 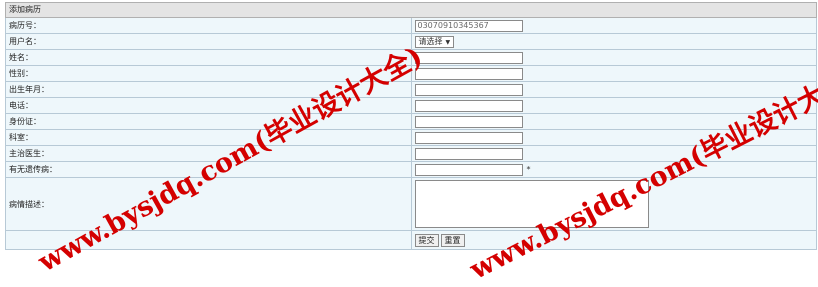 What do you see at coordinates (613, 105) in the screenshot?
I see `phone-cell` at bounding box center [613, 105].